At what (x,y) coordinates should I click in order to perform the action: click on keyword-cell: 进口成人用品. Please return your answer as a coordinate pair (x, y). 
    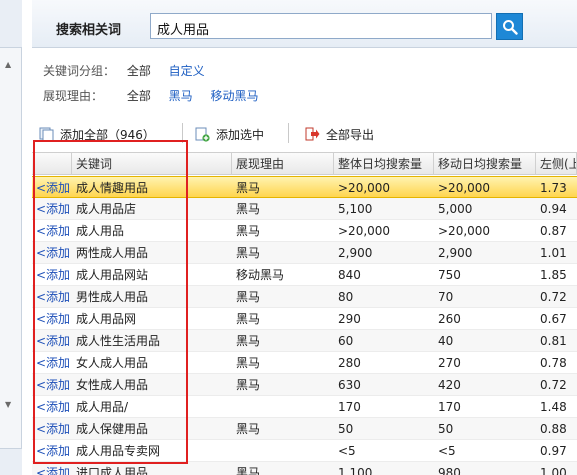
    Looking at the image, I should click on (112, 470).